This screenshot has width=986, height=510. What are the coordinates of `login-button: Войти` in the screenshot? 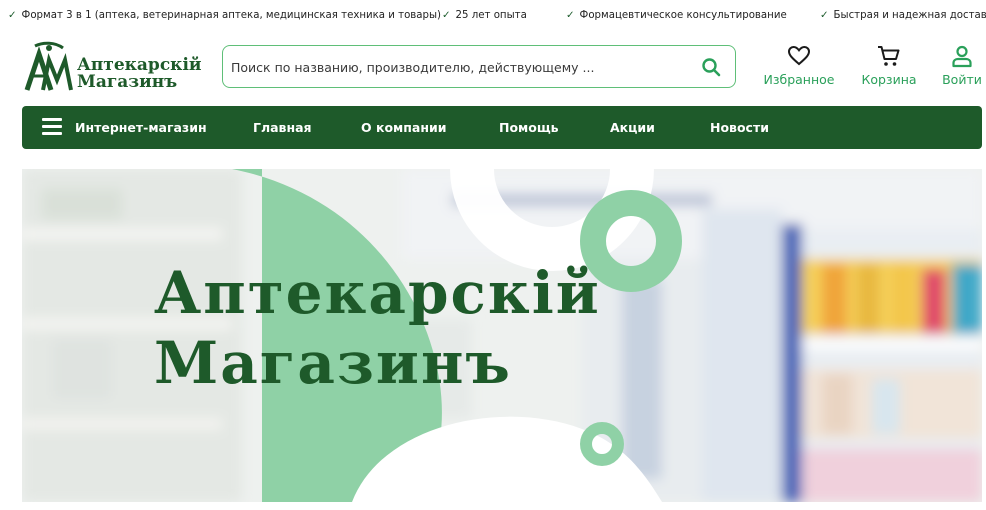 It's located at (962, 65).